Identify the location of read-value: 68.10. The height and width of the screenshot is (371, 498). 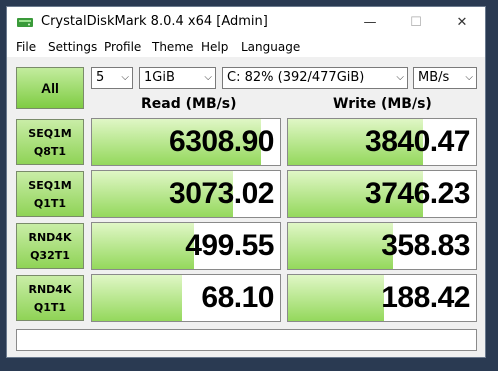
(237, 297).